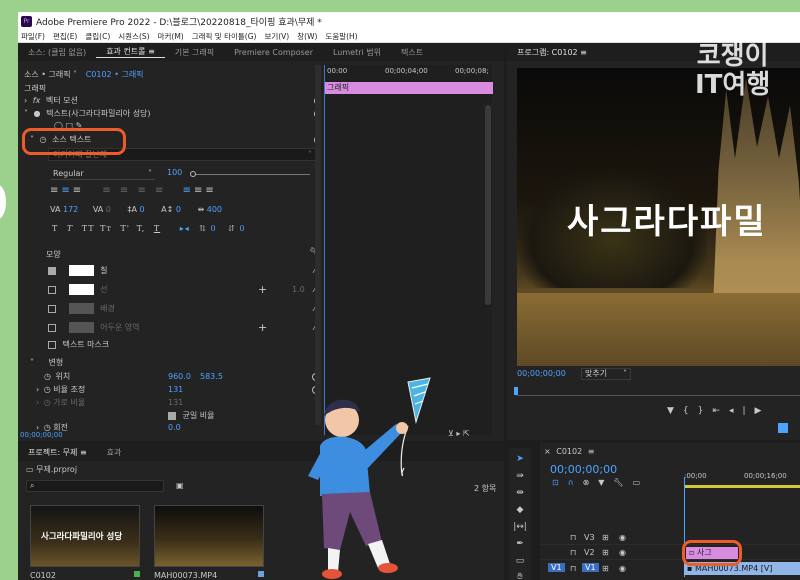 The image size is (800, 580). What do you see at coordinates (70, 209) in the screenshot?
I see `tracking-value: 172` at bounding box center [70, 209].